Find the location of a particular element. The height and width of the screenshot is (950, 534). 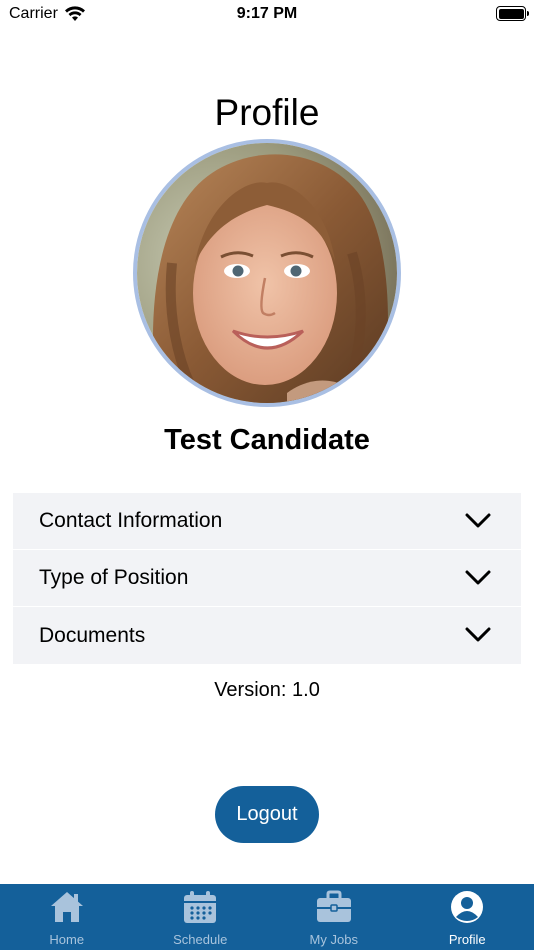

profile-name: Test Candidate is located at coordinates (267, 440).